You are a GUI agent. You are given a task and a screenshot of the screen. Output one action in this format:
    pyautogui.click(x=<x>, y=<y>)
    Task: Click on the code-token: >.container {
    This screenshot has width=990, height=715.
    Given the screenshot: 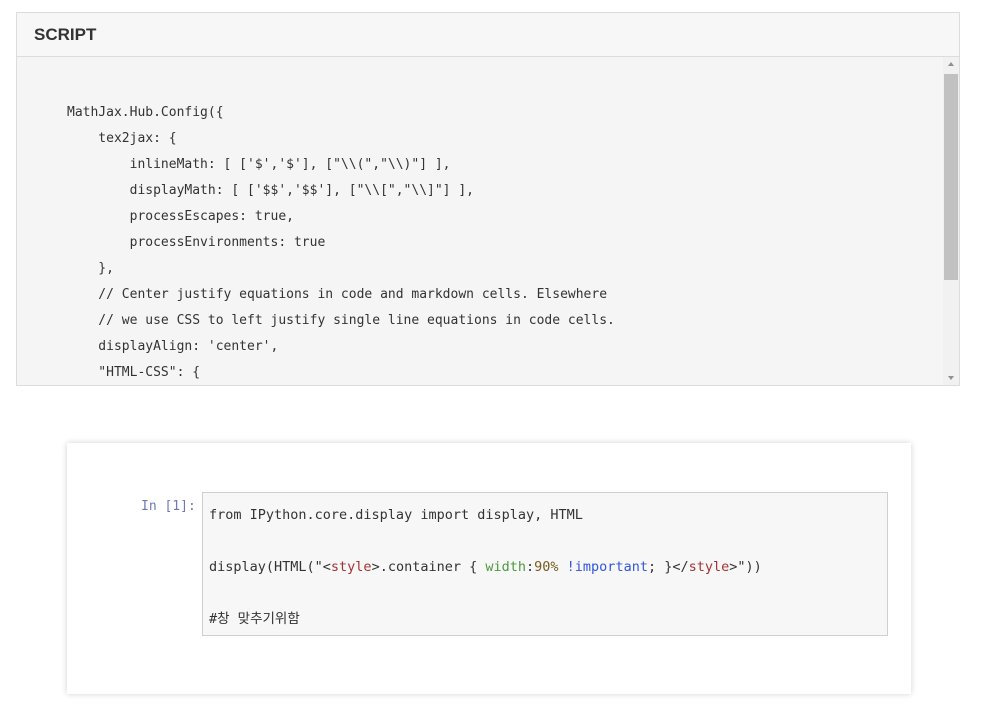 What is the action you would take?
    pyautogui.click(x=428, y=567)
    